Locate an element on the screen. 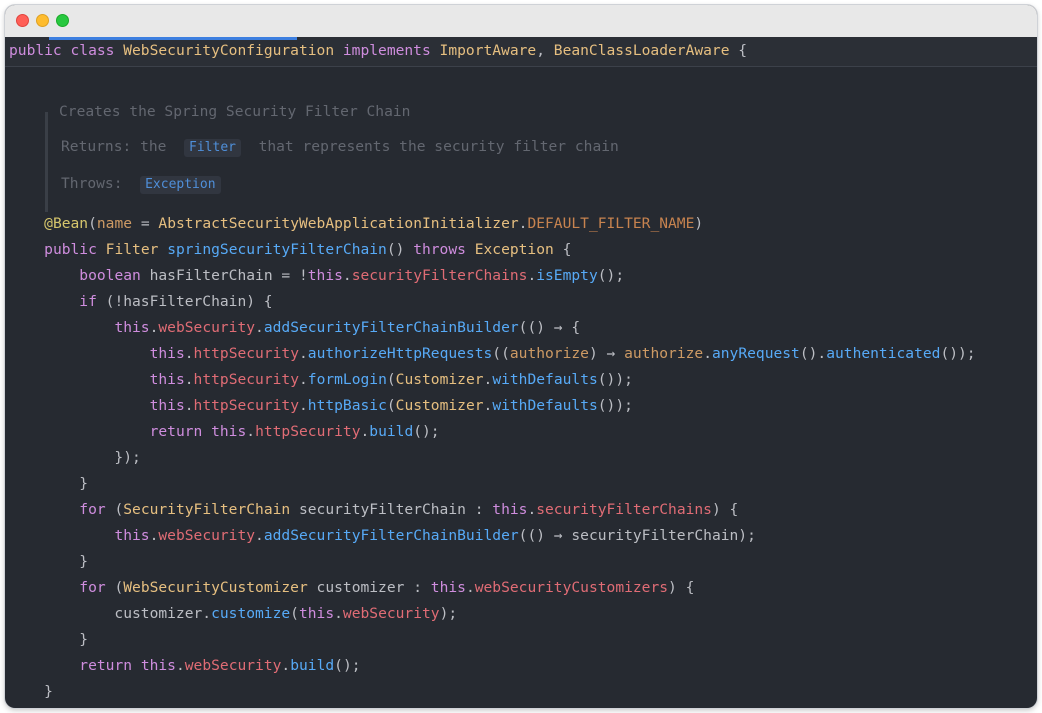 The image size is (1042, 713). code-token: springSecurityFilterChain is located at coordinates (277, 249).